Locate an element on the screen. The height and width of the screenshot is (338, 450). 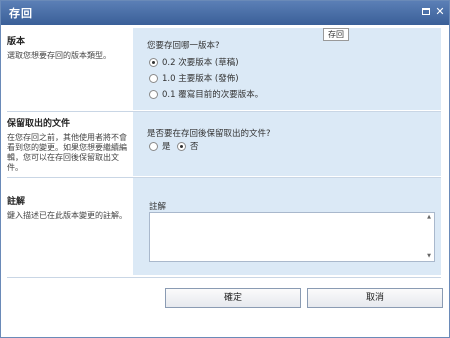
section-divider is located at coordinates (224, 277).